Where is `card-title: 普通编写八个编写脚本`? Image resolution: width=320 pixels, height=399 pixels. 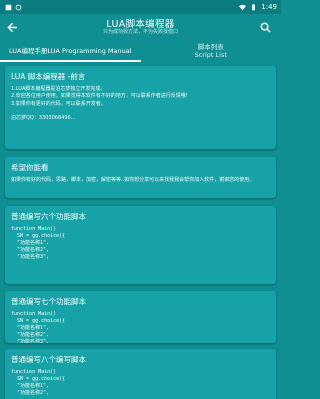
card-title: 普通编写八个编写脚本 is located at coordinates (48, 359).